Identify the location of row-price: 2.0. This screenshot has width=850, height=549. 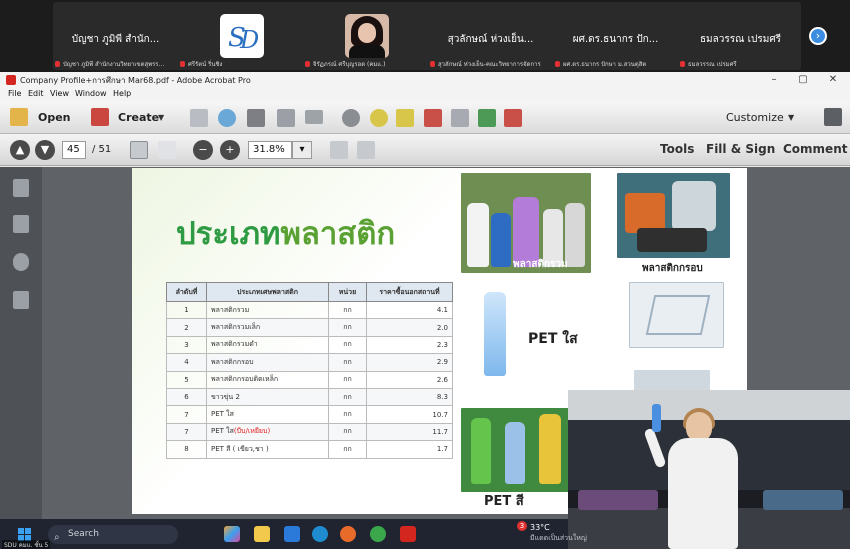
(409, 327).